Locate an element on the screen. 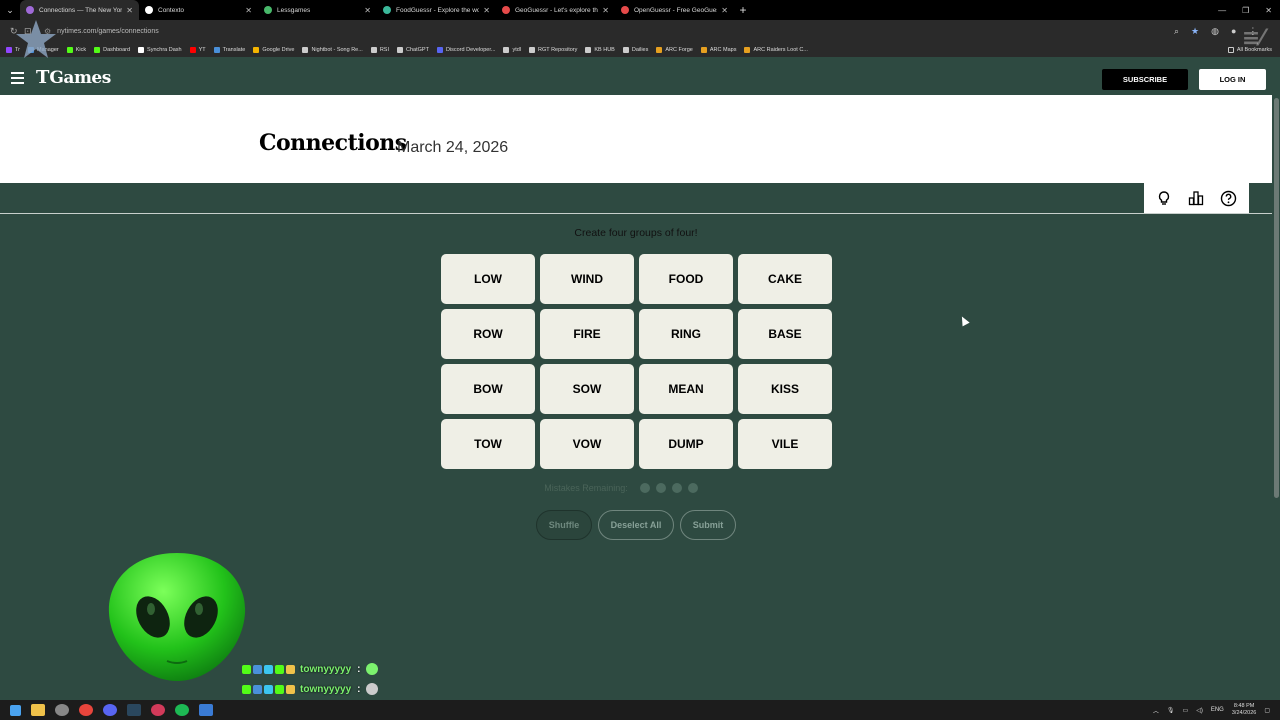 This screenshot has width=1280, height=720. spotify-icon is located at coordinates (182, 710).